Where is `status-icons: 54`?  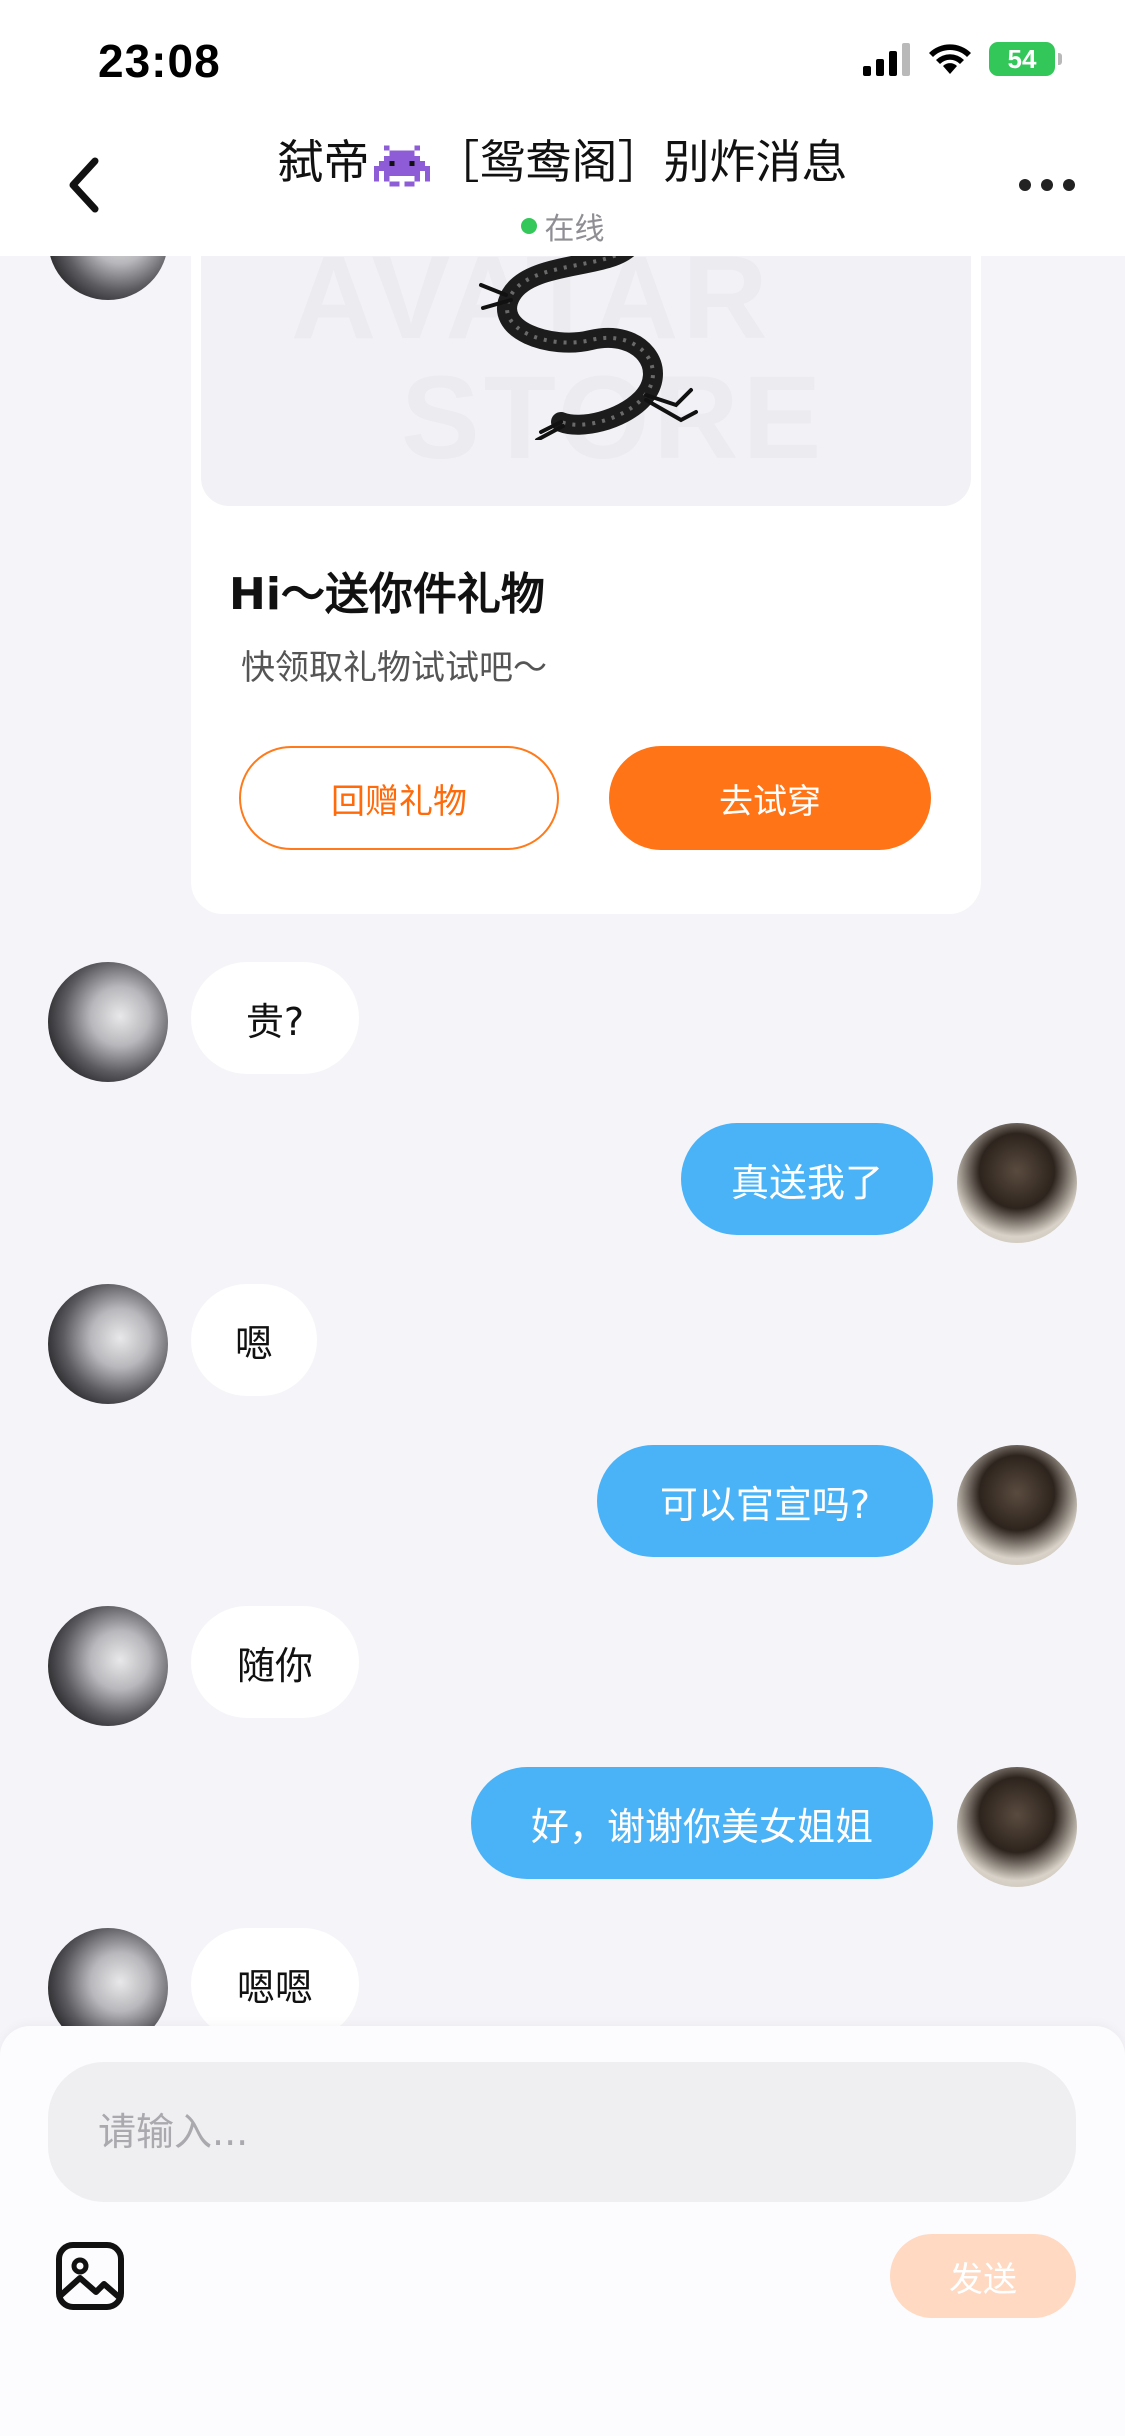 status-icons: 54 is located at coordinates (961, 59).